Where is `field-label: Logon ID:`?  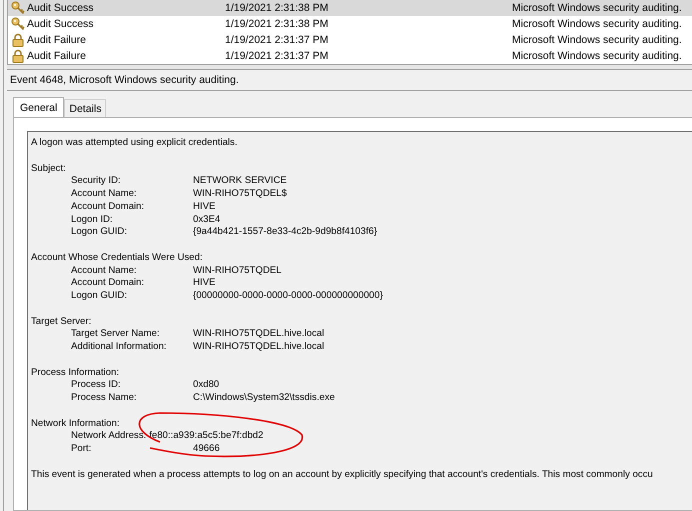 field-label: Logon ID: is located at coordinates (92, 219).